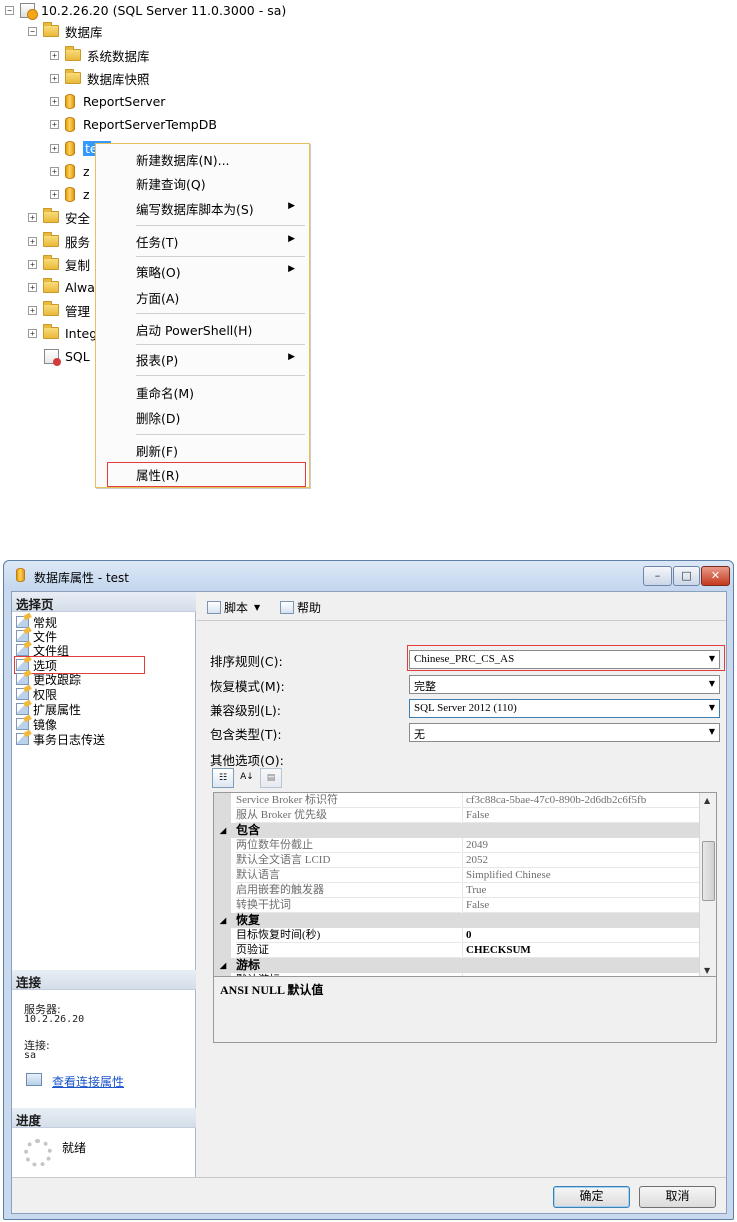 The height and width of the screenshot is (1222, 737). Describe the element at coordinates (564, 732) in the screenshot. I see `containment-type-select: 无 ▼` at that location.